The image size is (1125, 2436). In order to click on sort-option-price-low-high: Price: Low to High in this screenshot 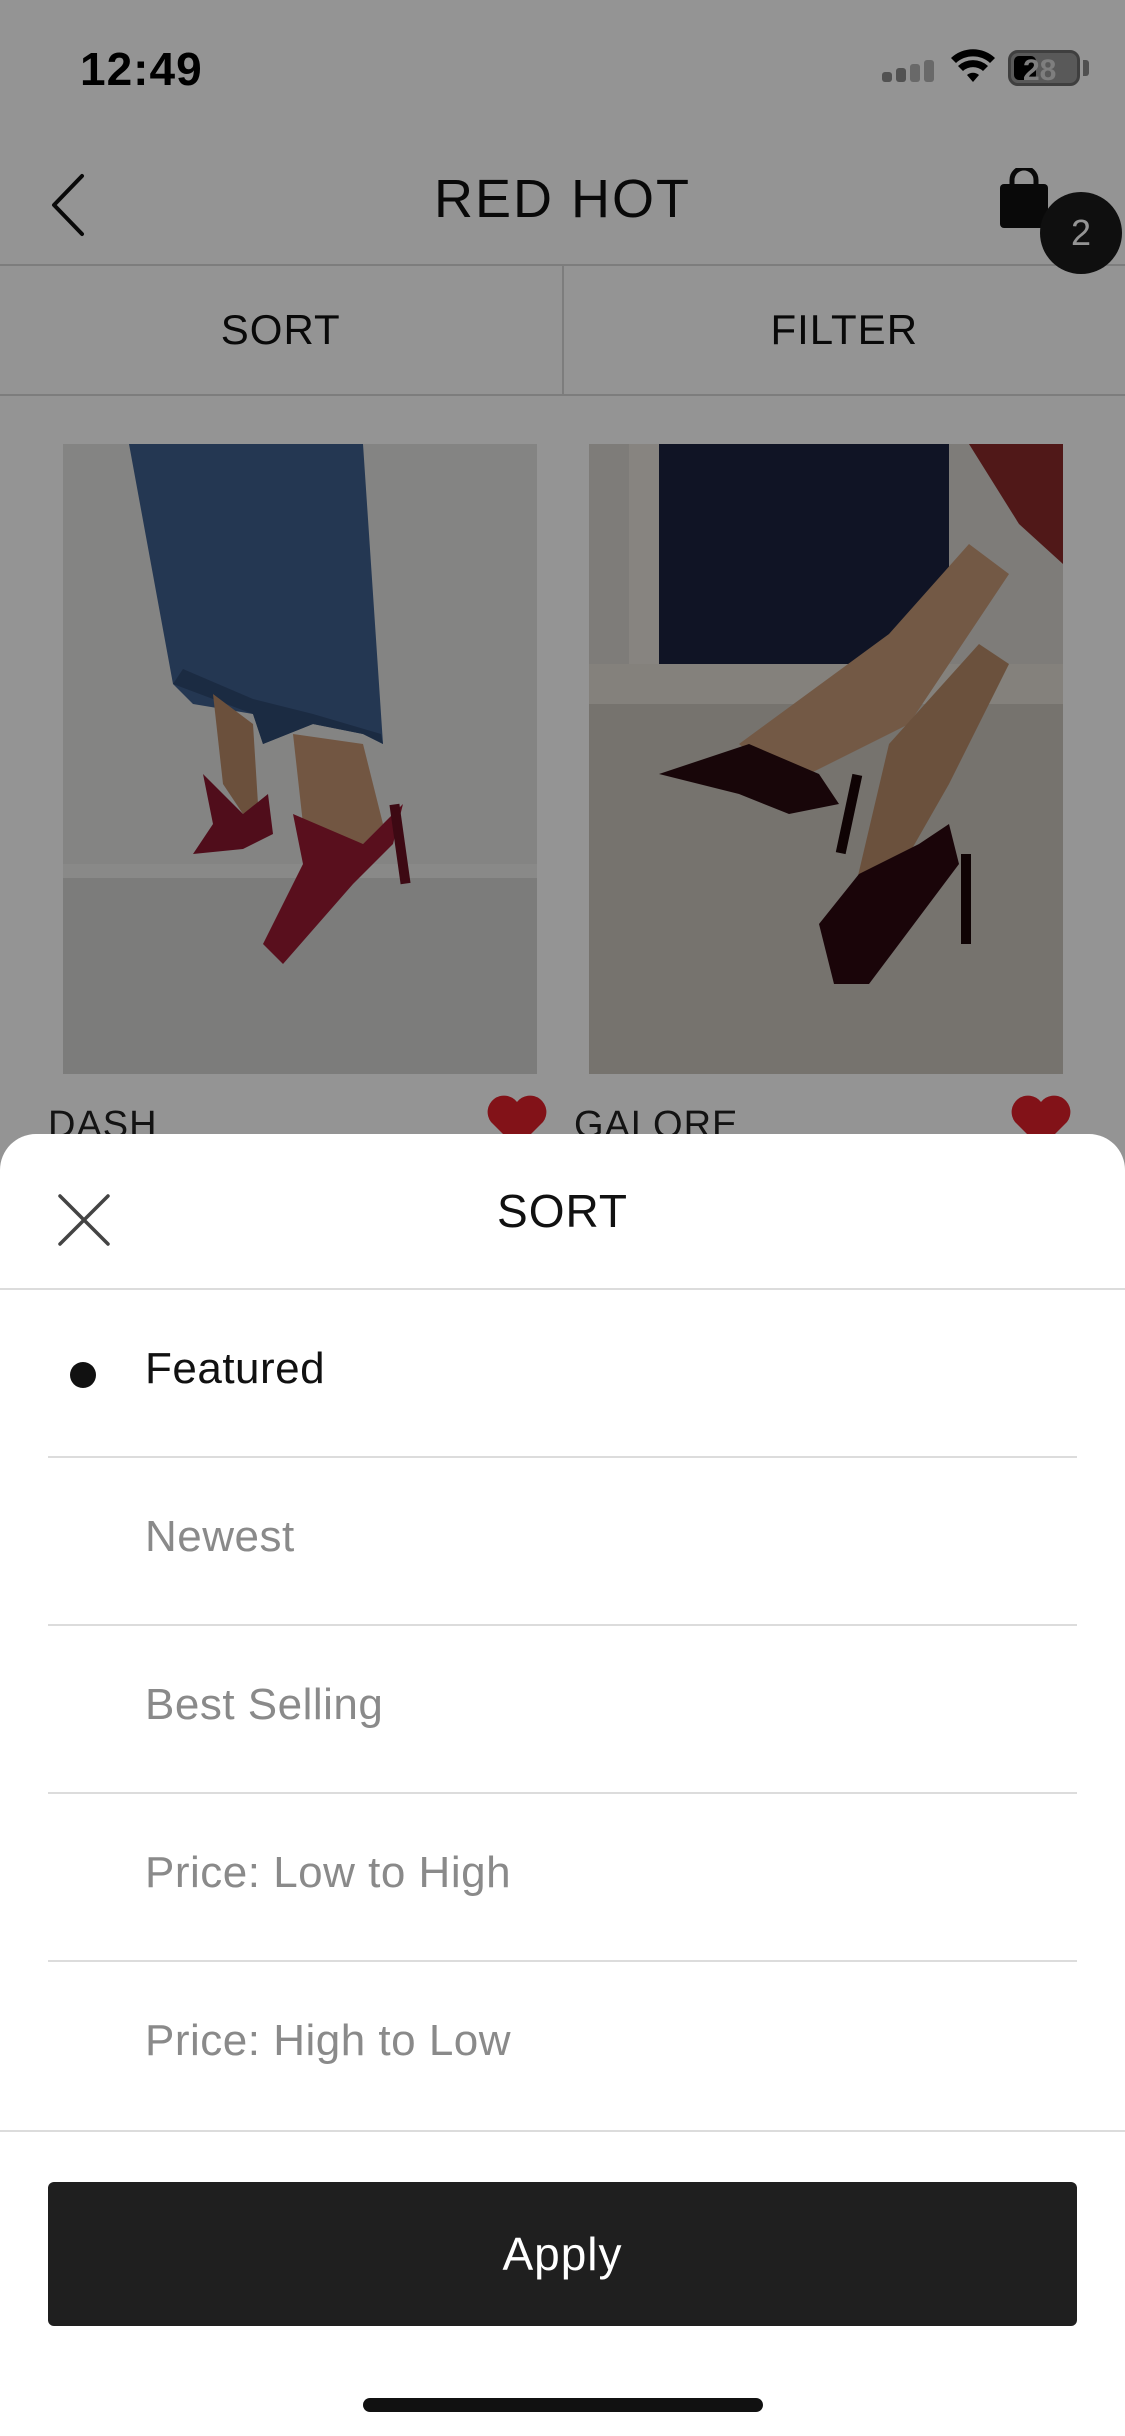, I will do `click(562, 1878)`.